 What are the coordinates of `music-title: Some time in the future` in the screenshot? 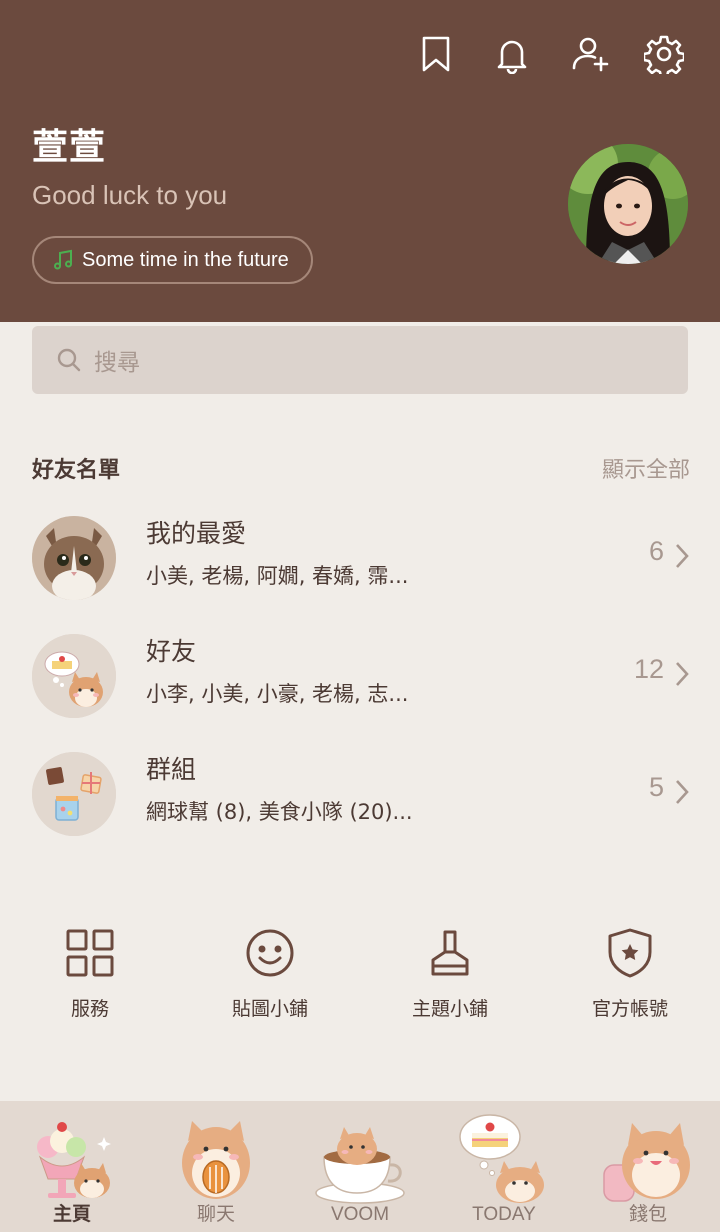 It's located at (185, 259).